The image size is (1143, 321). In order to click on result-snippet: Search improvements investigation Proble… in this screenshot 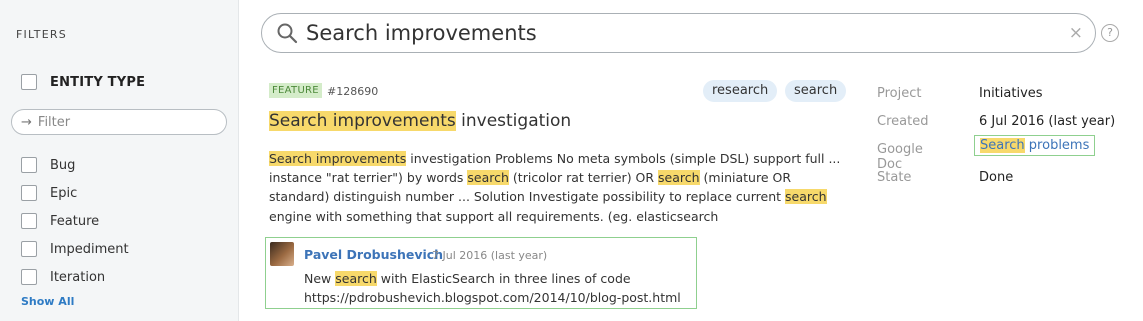, I will do `click(559, 187)`.